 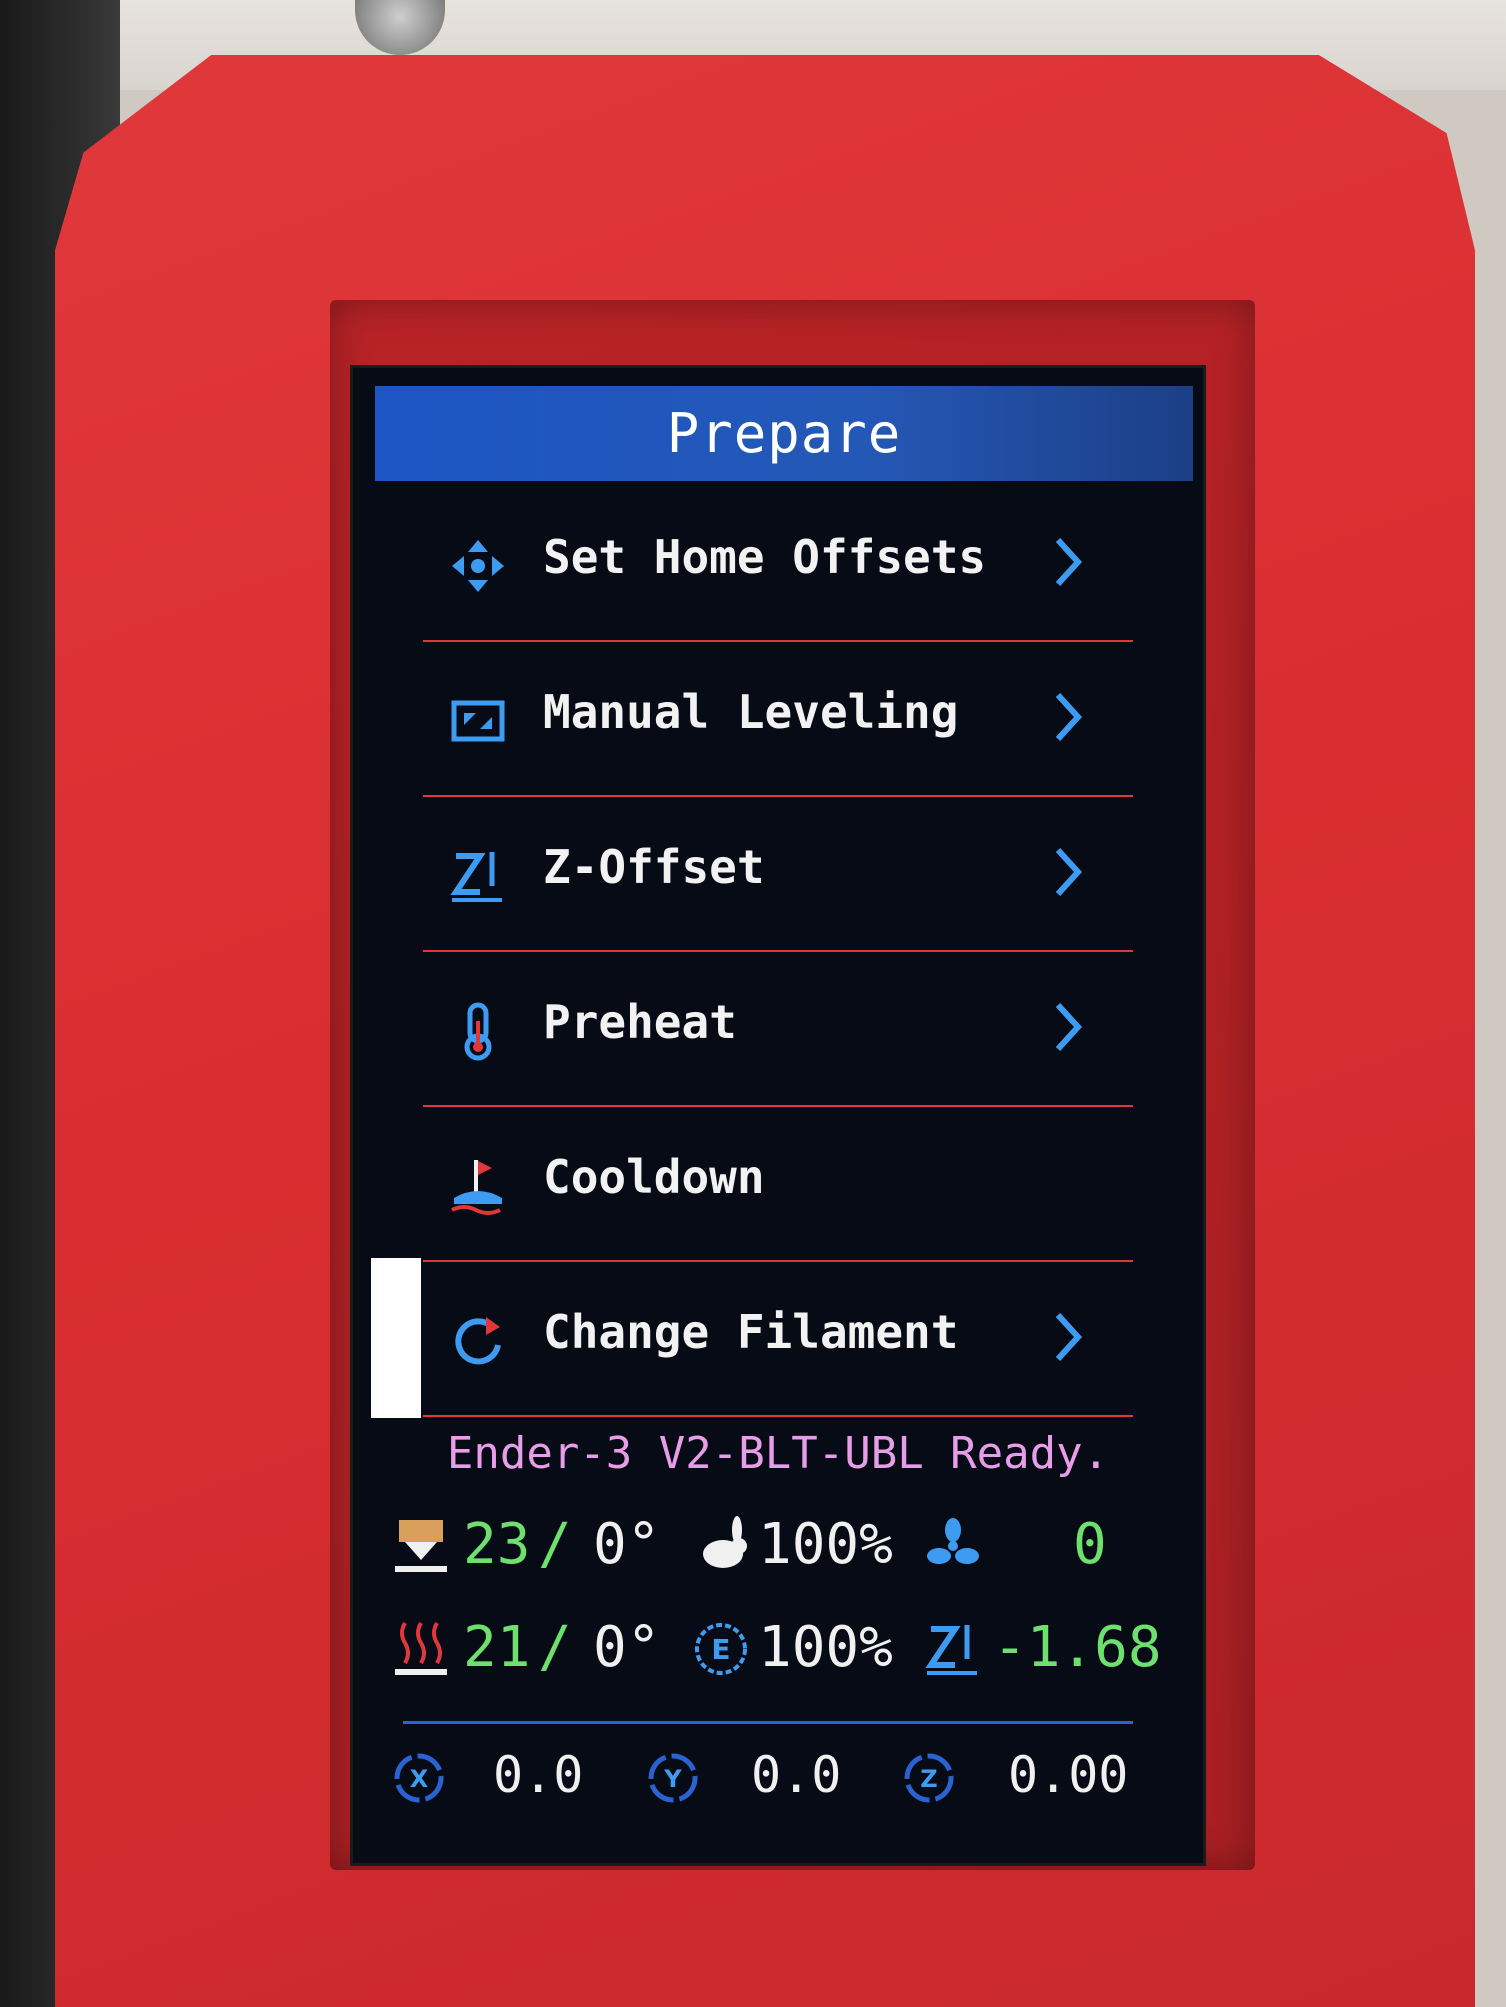 What do you see at coordinates (953, 1546) in the screenshot?
I see `fan-icon` at bounding box center [953, 1546].